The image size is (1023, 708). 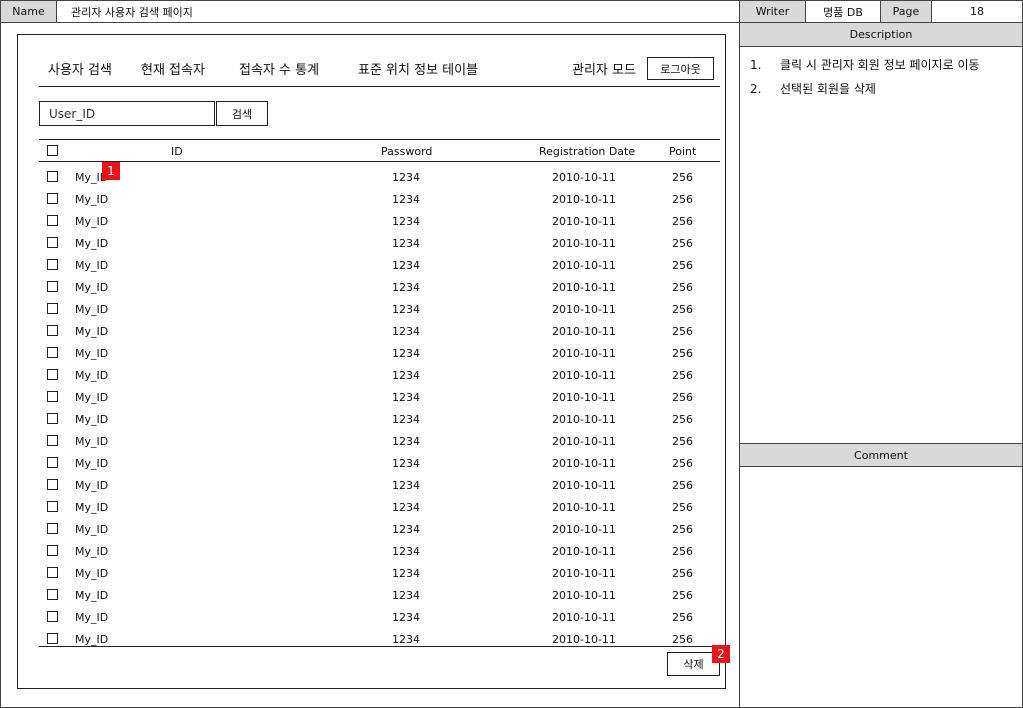 What do you see at coordinates (80, 68) in the screenshot?
I see `nav-user-search: 사용자 검색` at bounding box center [80, 68].